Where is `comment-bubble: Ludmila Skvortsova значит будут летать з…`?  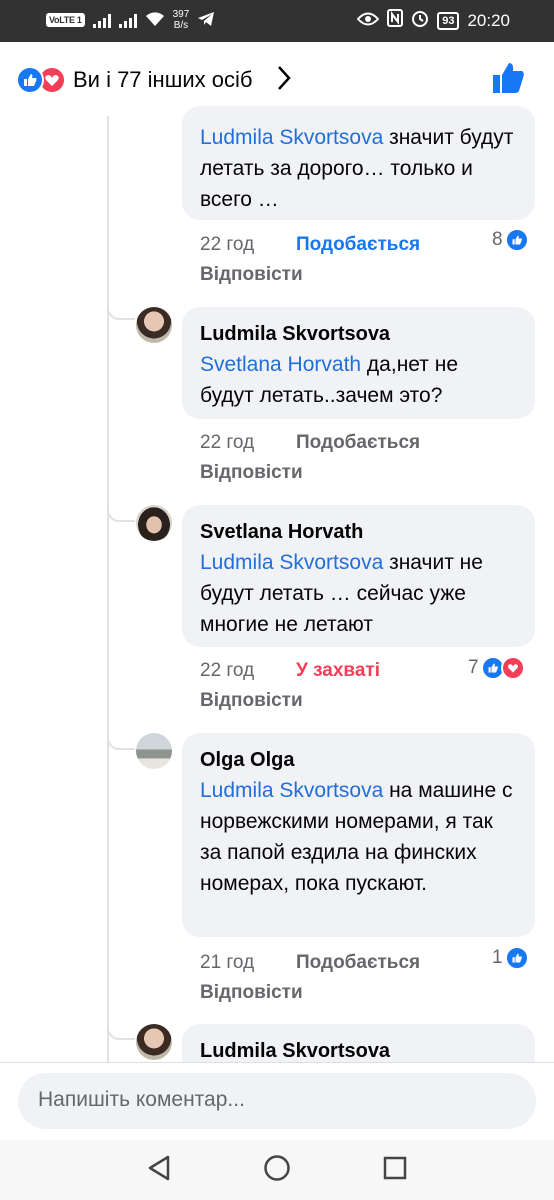 comment-bubble: Ludmila Skvortsova значит будут летать з… is located at coordinates (358, 163).